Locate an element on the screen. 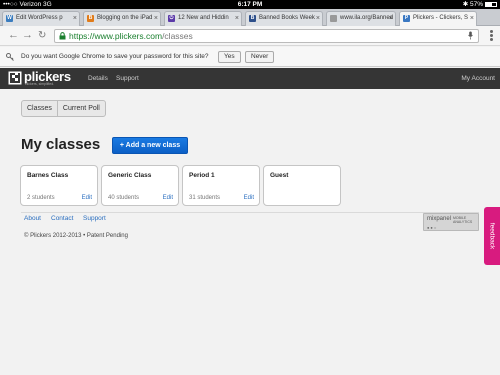 The width and height of the screenshot is (500, 375). class-card-guest: Guest is located at coordinates (302, 185).